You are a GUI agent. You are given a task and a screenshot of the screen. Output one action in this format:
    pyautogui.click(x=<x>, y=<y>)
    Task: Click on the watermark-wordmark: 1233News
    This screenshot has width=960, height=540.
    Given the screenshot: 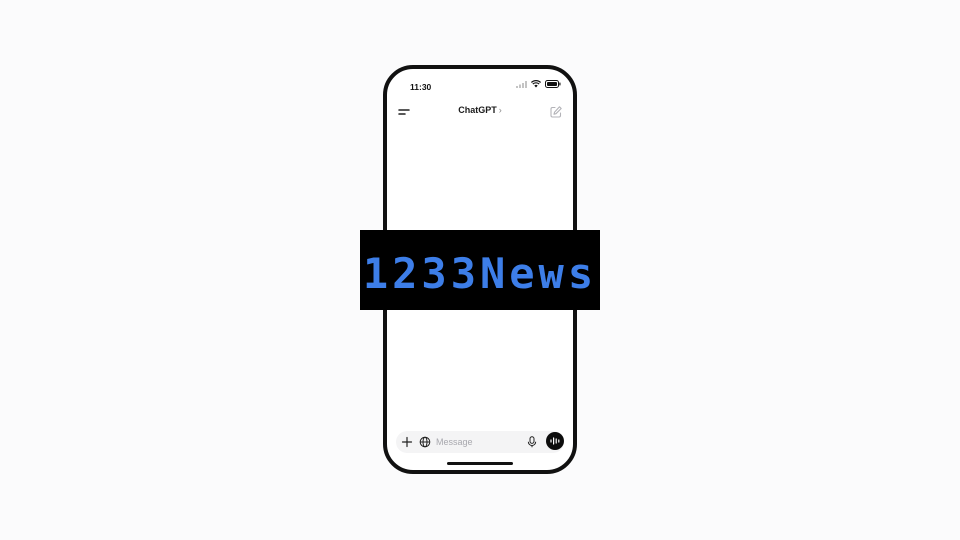 What is the action you would take?
    pyautogui.click(x=480, y=273)
    